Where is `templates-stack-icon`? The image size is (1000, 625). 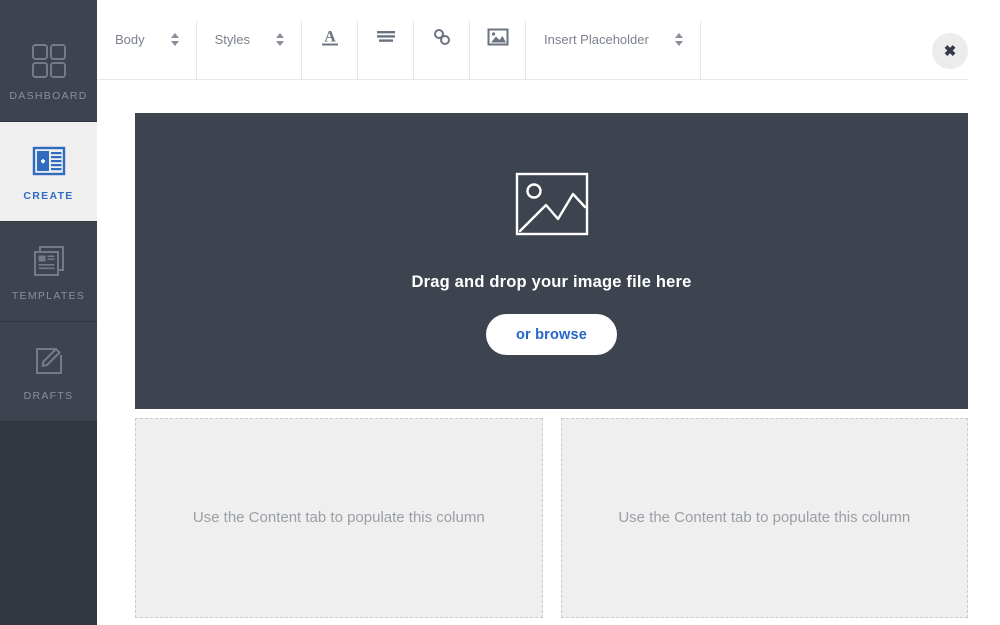
templates-stack-icon is located at coordinates (49, 261).